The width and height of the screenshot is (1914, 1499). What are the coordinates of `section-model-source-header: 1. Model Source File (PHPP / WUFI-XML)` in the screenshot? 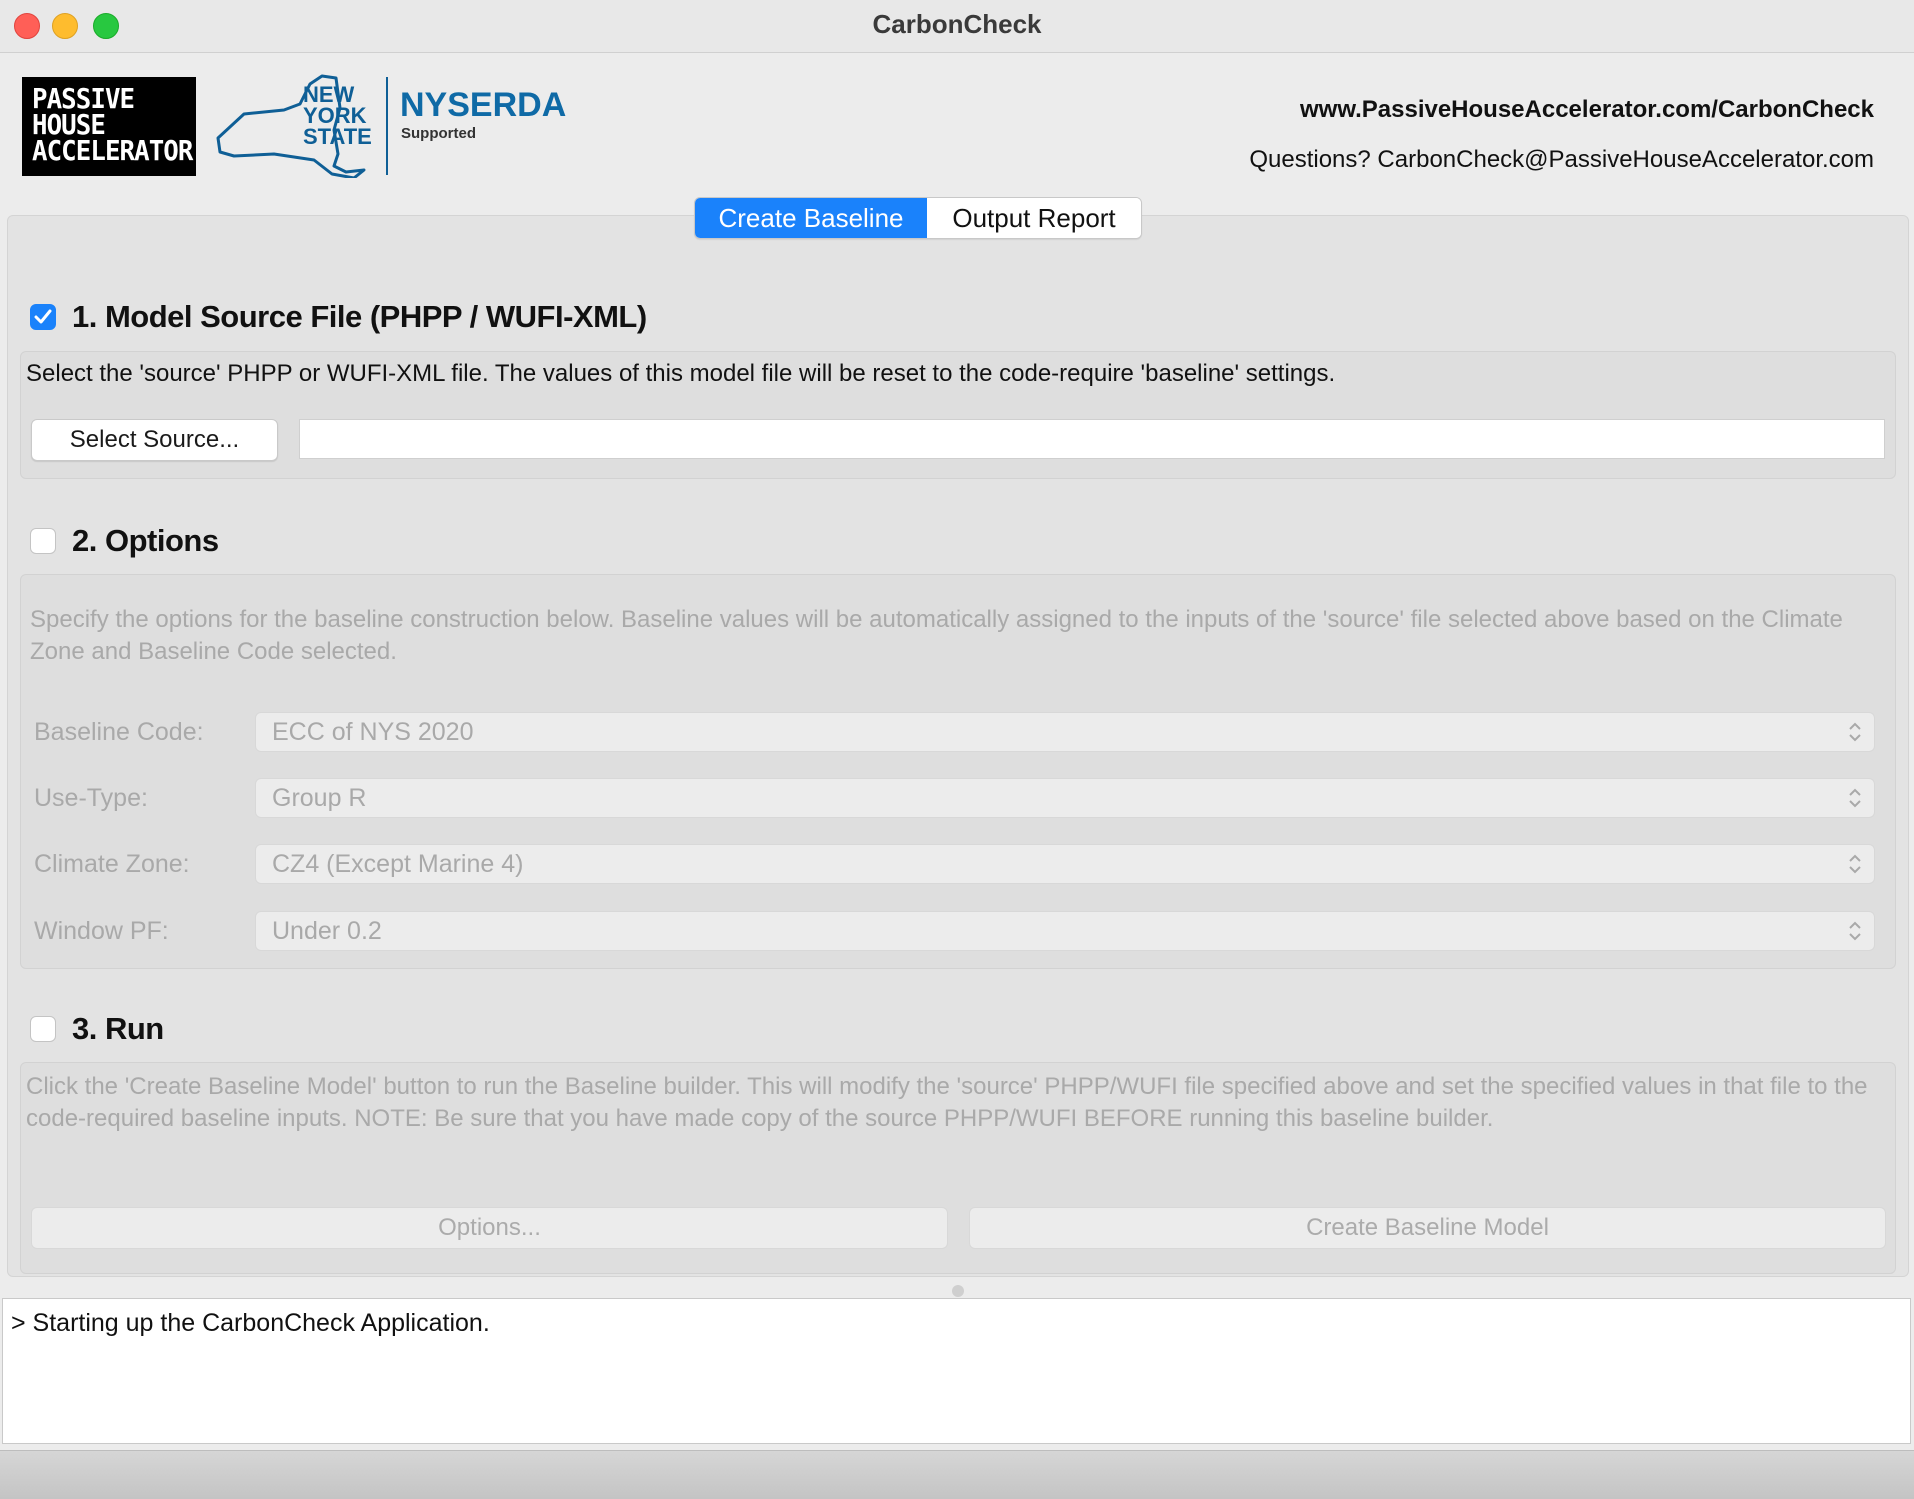 It's located at (338, 317).